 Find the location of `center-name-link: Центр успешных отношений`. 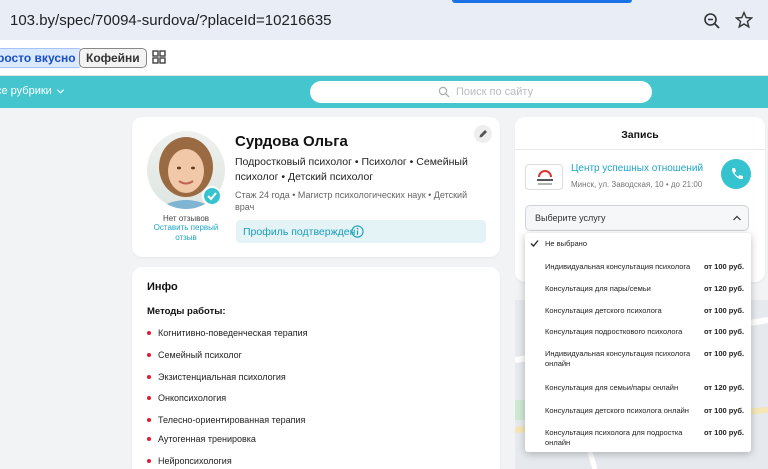

center-name-link: Центр успешных отношений is located at coordinates (637, 168).